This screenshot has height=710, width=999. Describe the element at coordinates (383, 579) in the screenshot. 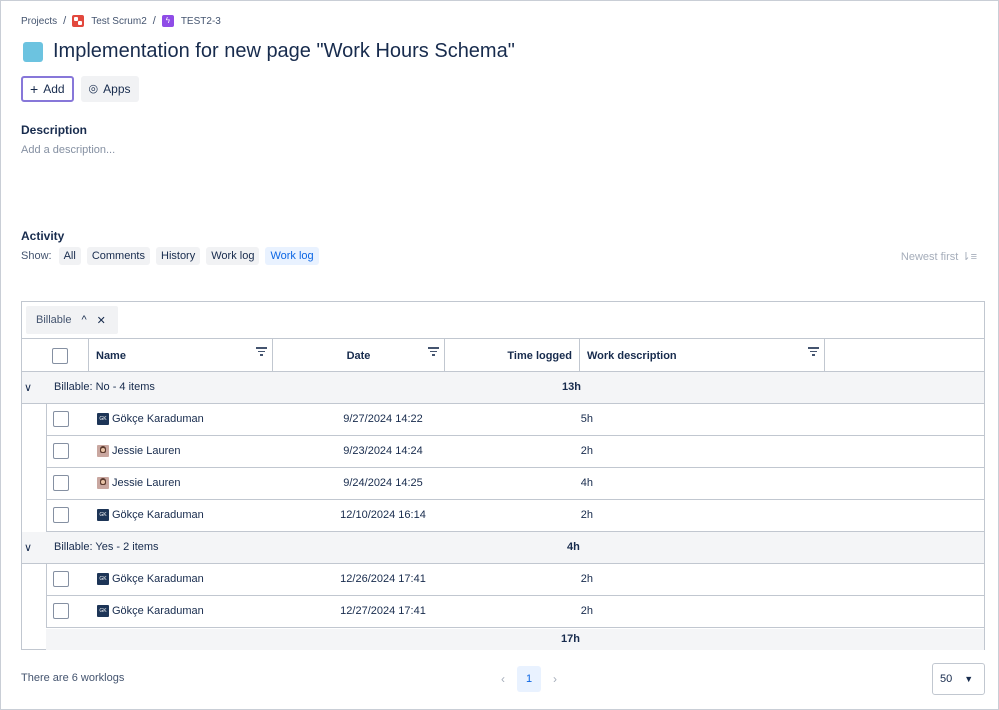

I see `row-date: 12/26/2024 17:41` at that location.